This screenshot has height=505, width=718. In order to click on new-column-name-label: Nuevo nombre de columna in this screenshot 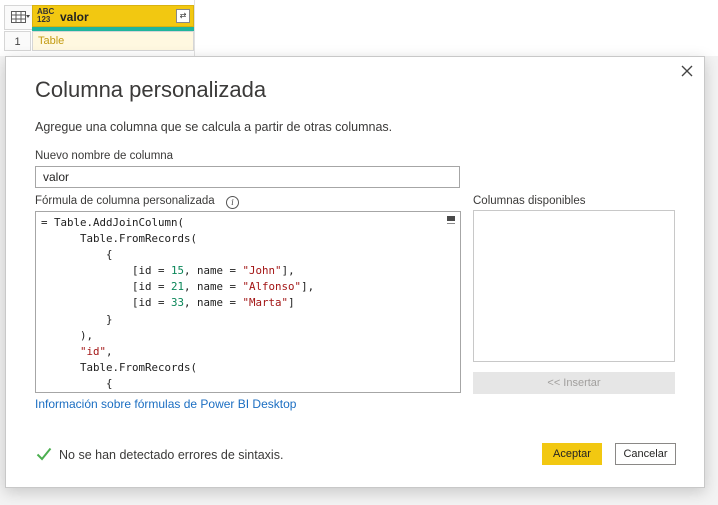, I will do `click(104, 156)`.